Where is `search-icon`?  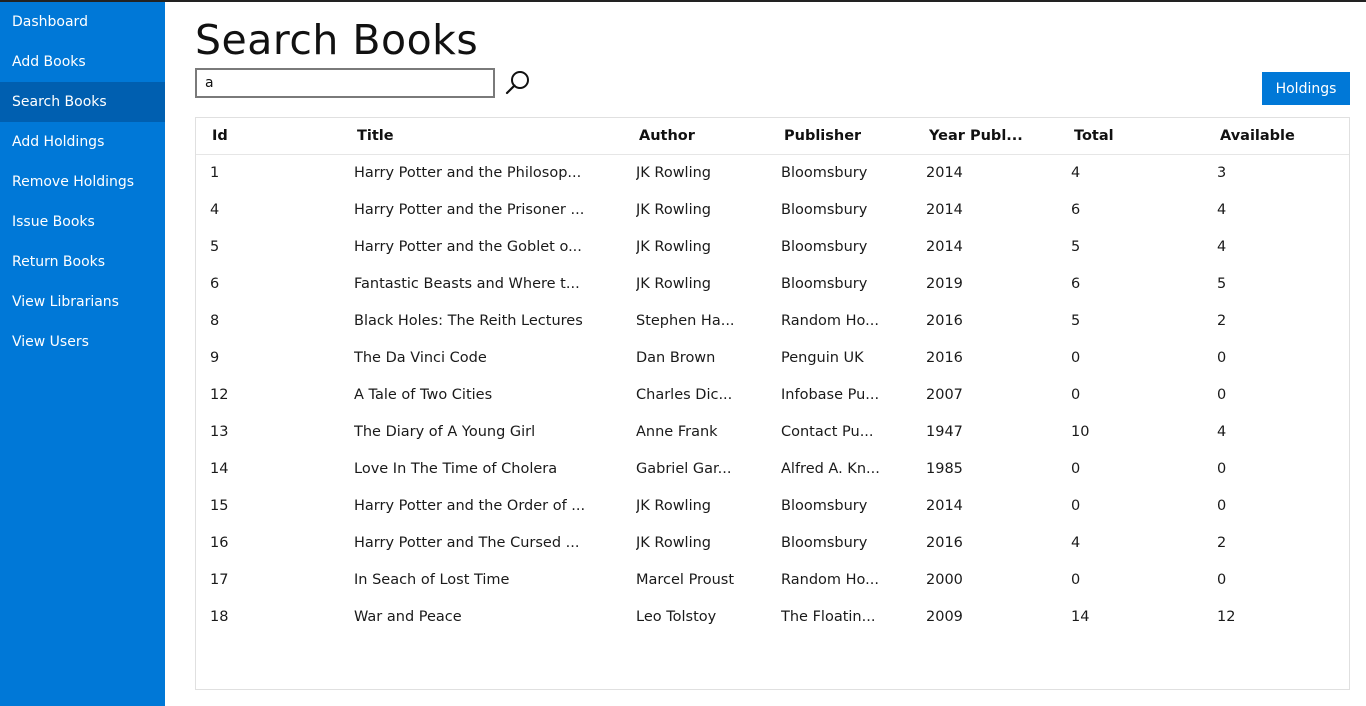 search-icon is located at coordinates (517, 83).